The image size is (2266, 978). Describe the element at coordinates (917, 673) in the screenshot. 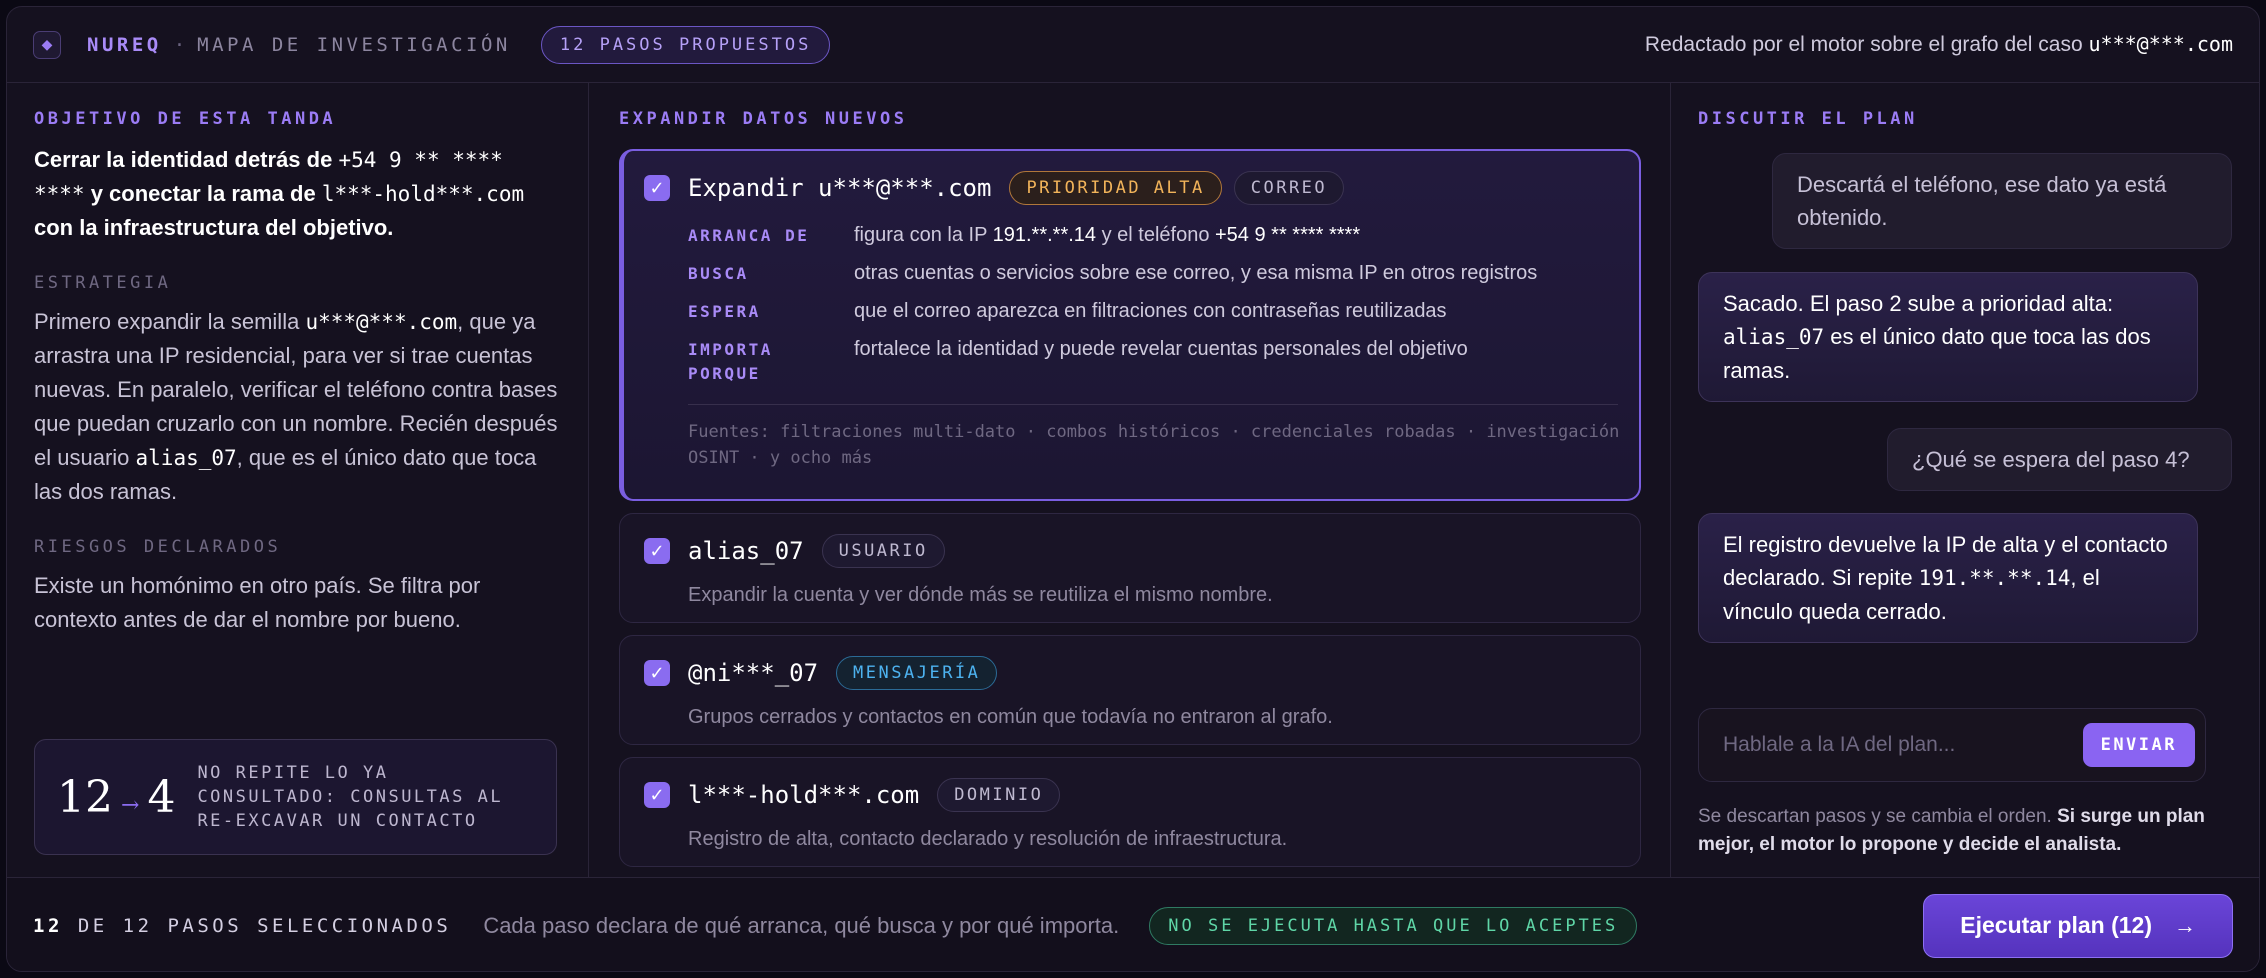

I see `type-badge-messaging: MENSAJERÍA` at that location.